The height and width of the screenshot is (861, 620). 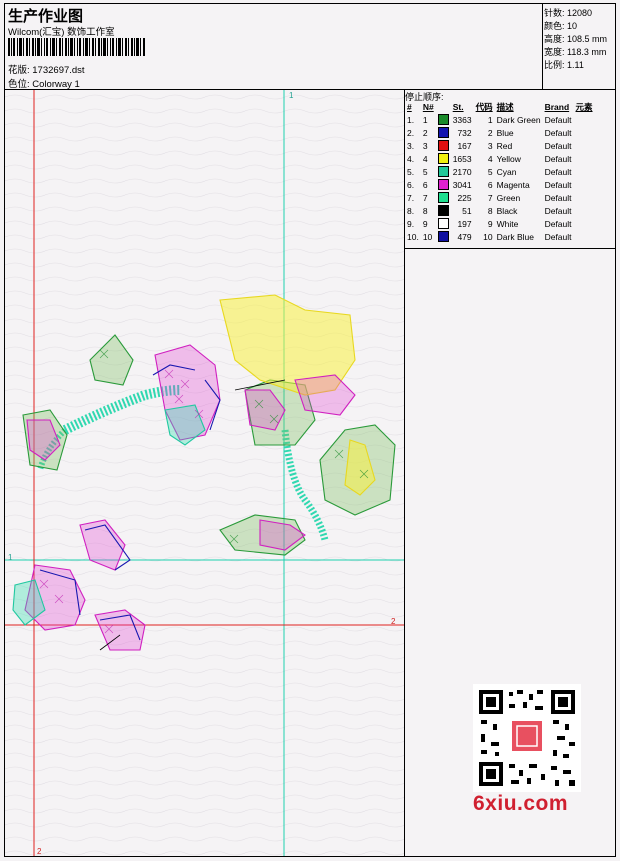 I want to click on row-index: 8., so click(x=411, y=210).